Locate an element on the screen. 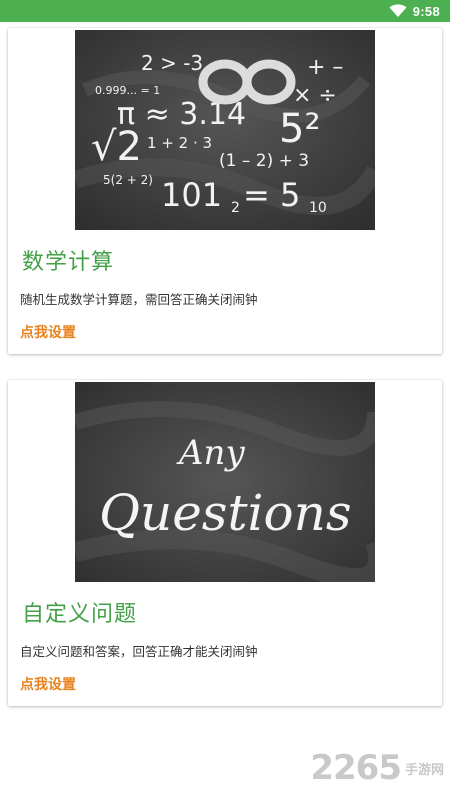  math-text-eq: = 5 is located at coordinates (271, 195).